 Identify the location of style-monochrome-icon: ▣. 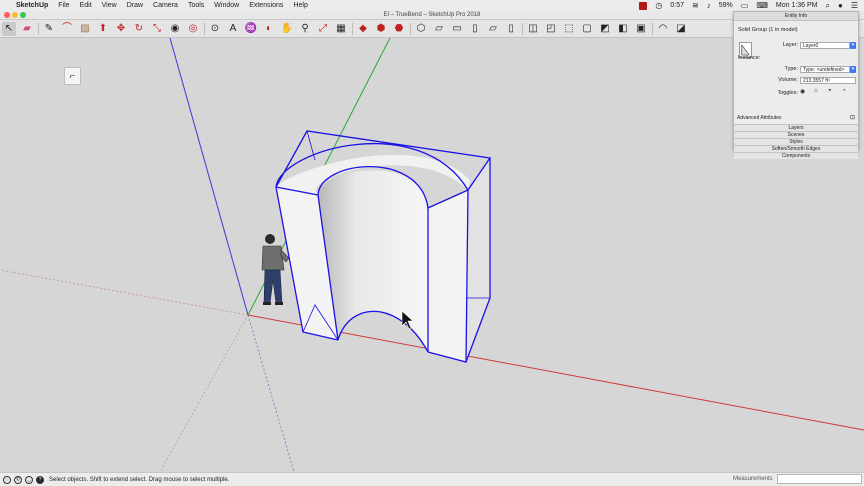
(641, 29).